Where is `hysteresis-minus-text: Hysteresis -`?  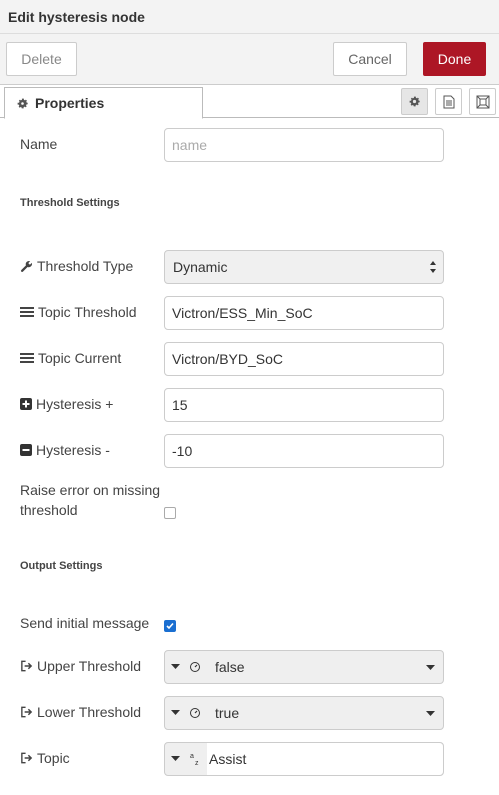 hysteresis-minus-text: Hysteresis - is located at coordinates (73, 450).